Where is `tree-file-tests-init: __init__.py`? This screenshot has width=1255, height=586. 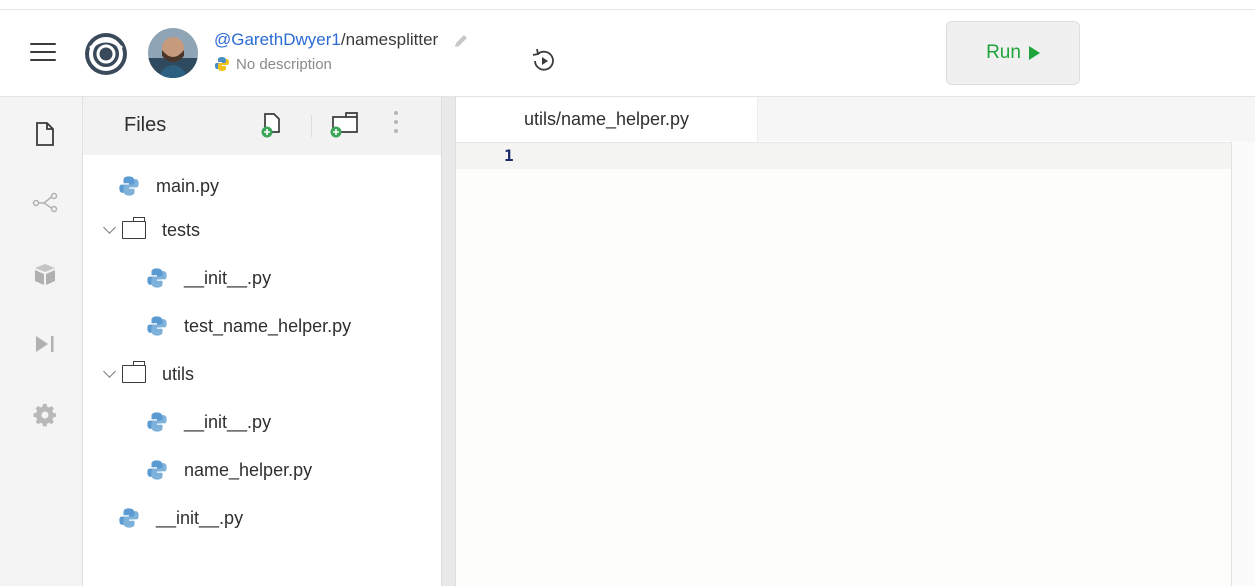
tree-file-tests-init: __init__.py is located at coordinates (208, 278).